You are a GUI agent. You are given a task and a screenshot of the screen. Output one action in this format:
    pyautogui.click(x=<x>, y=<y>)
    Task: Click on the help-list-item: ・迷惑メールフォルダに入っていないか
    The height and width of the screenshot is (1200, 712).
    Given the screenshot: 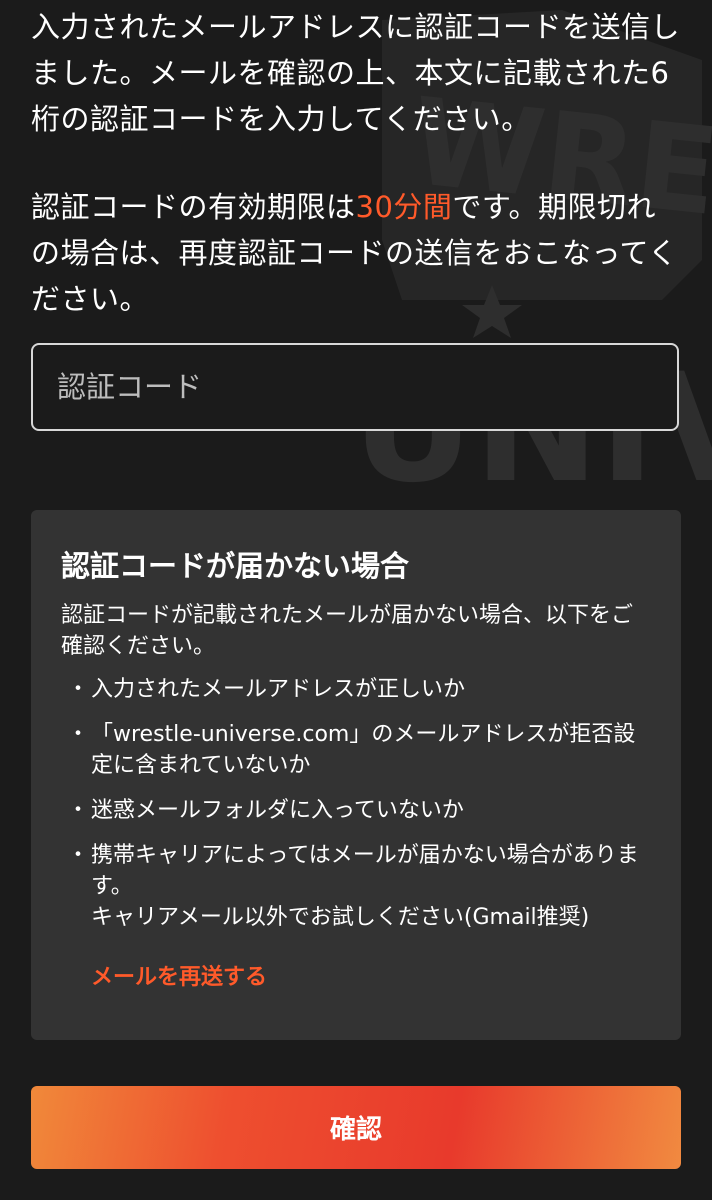 What is the action you would take?
    pyautogui.click(x=356, y=810)
    